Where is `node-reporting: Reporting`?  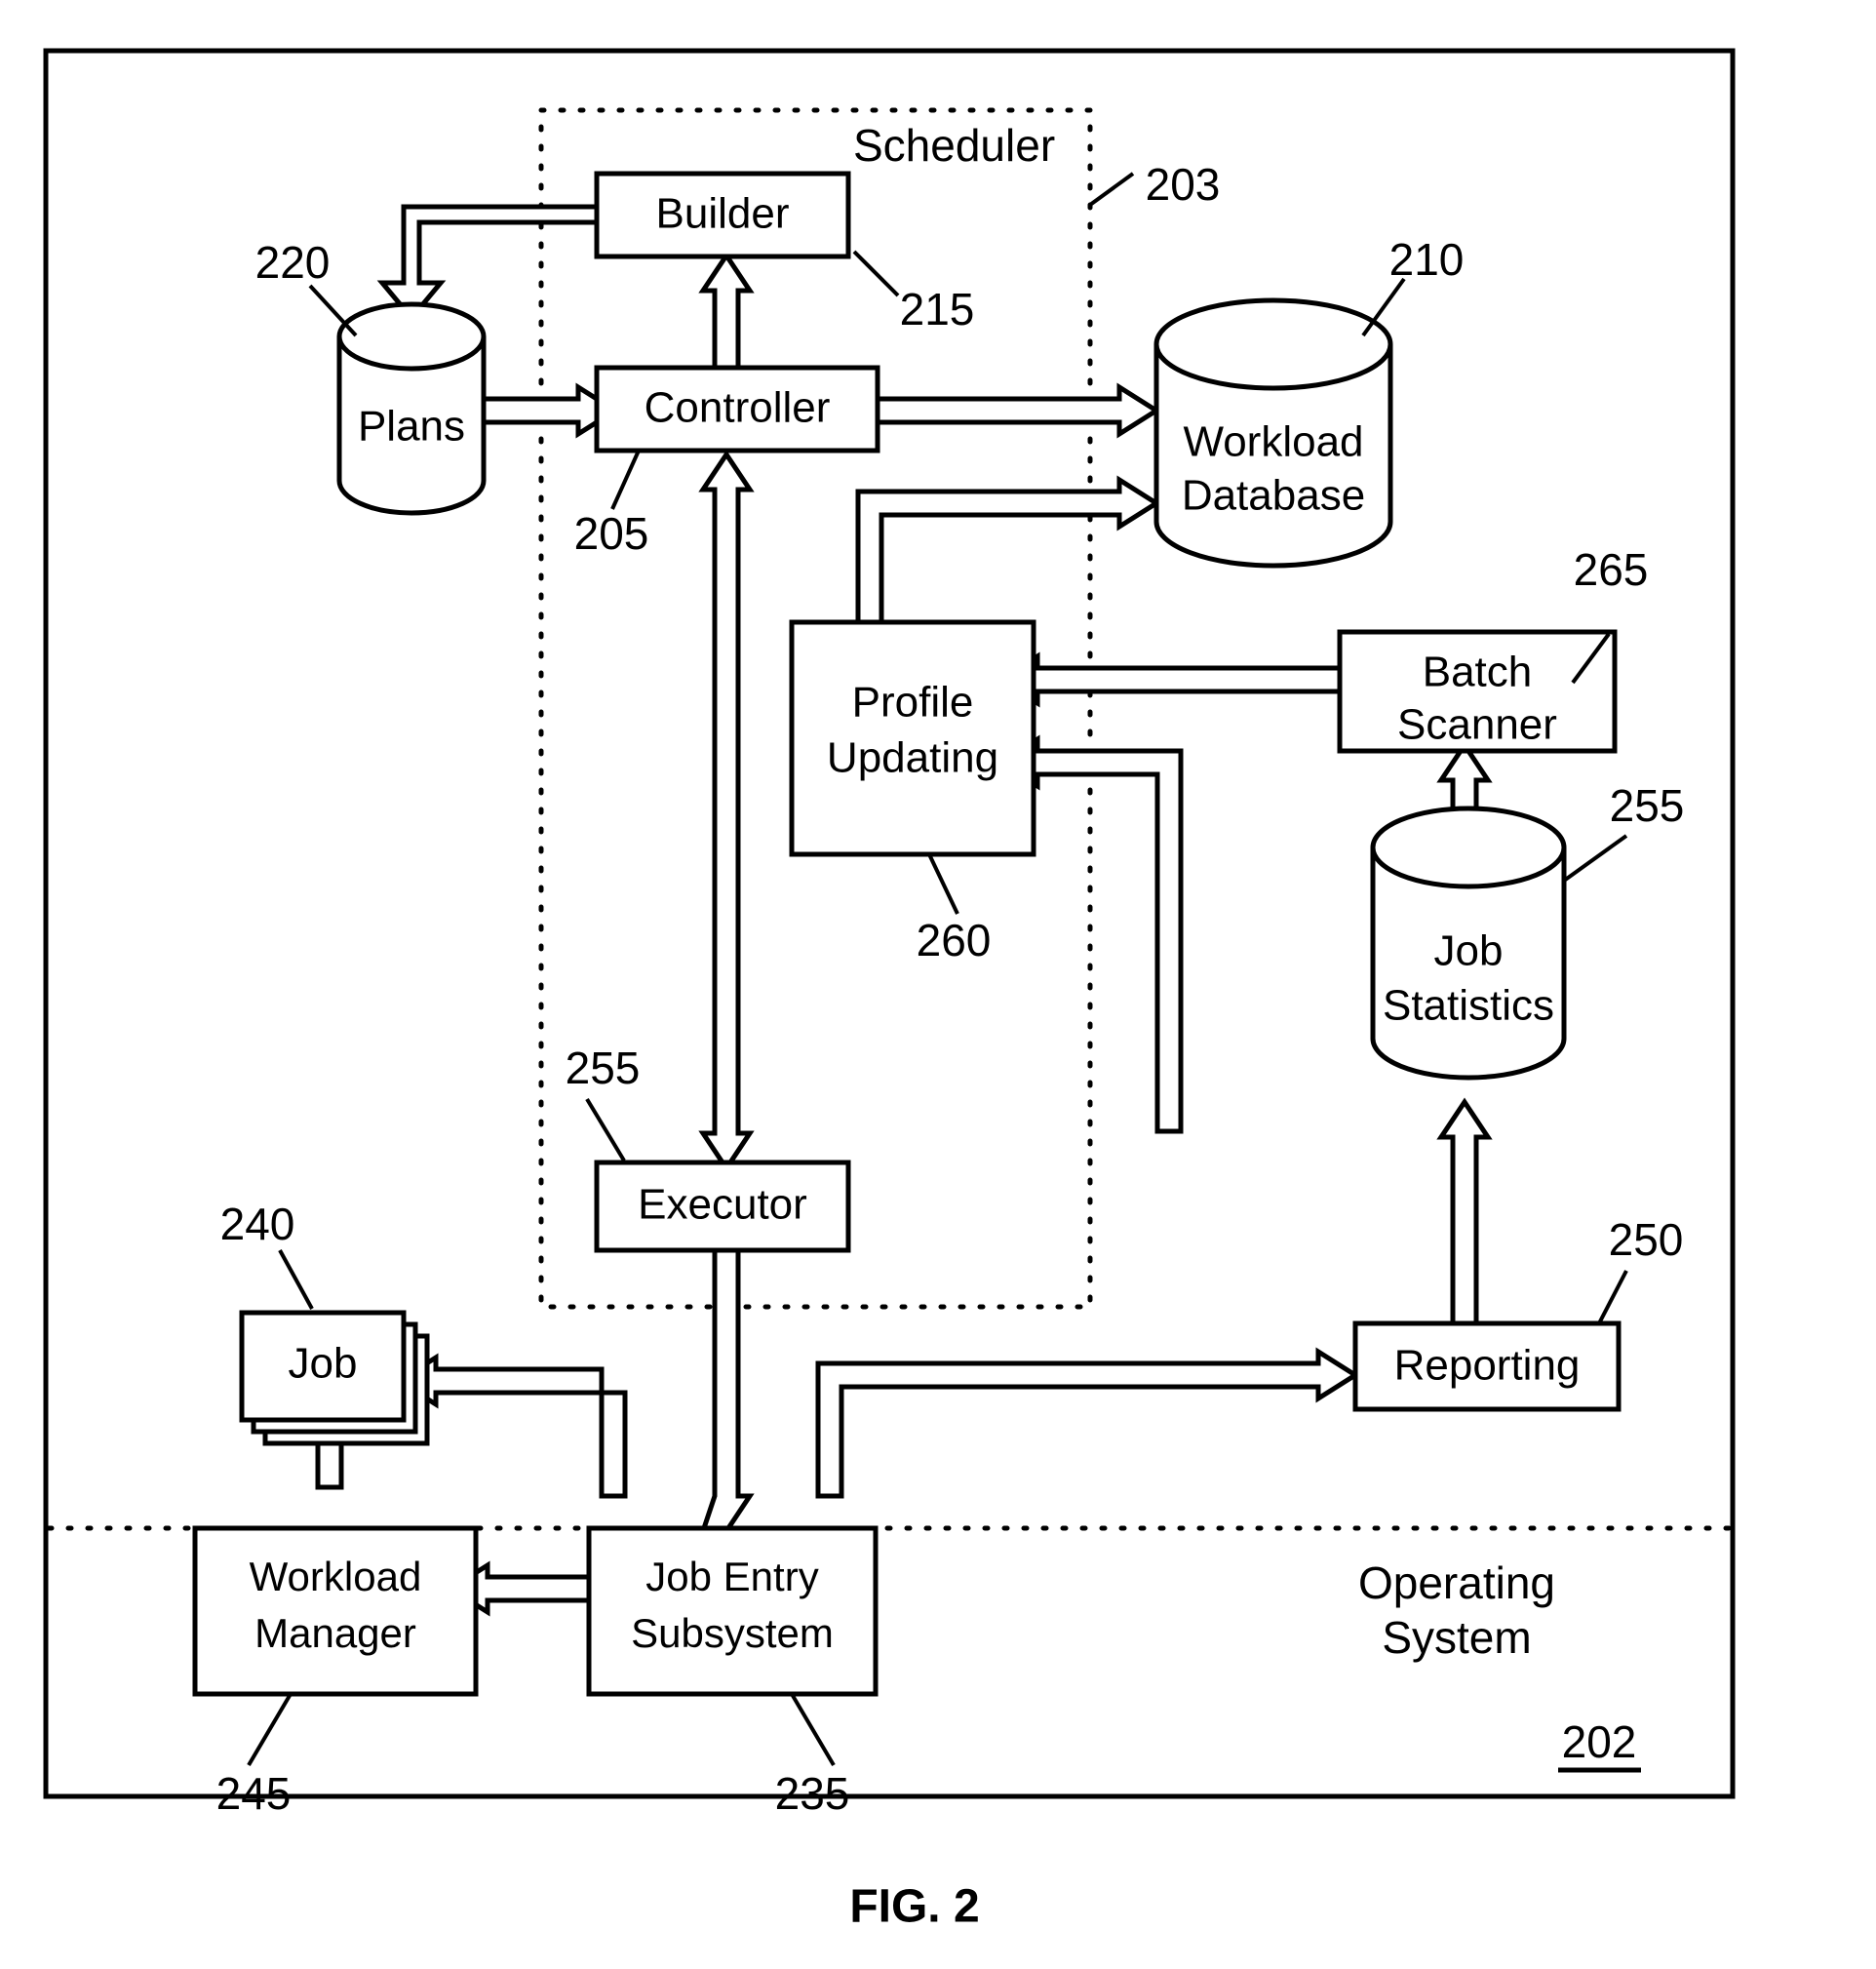
node-reporting: Reporting is located at coordinates (1487, 1366).